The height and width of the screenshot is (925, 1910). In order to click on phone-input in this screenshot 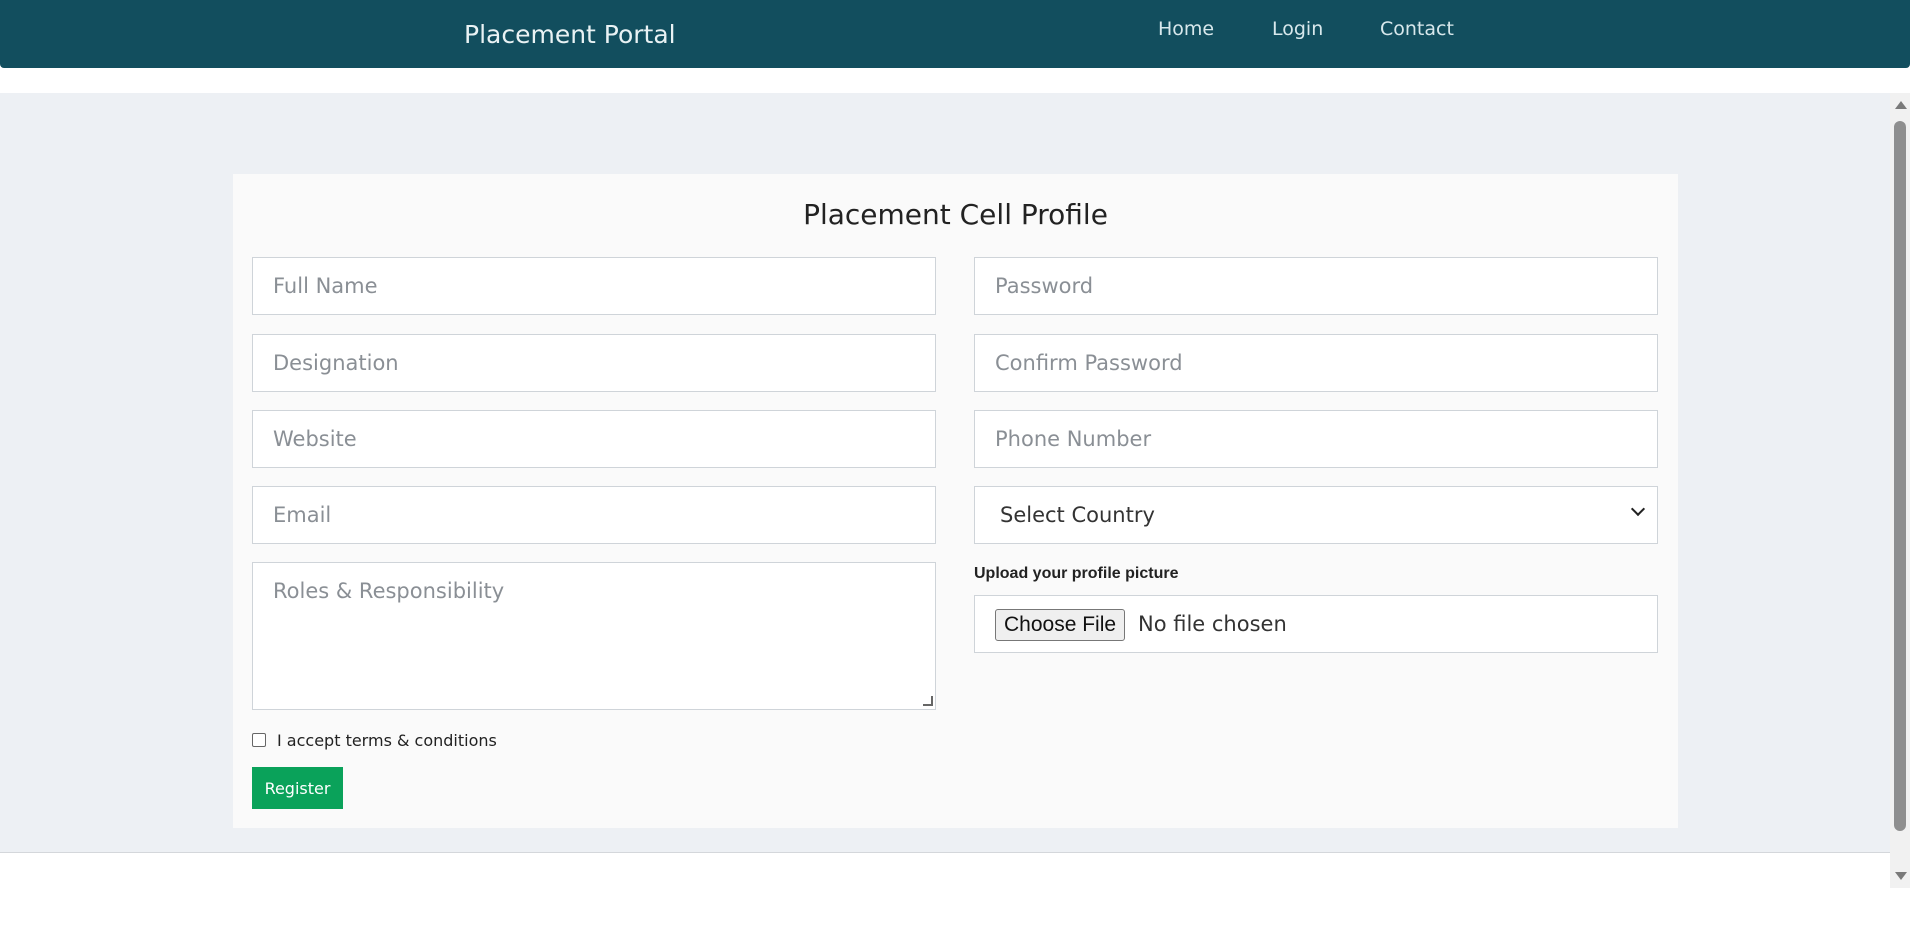, I will do `click(1316, 439)`.